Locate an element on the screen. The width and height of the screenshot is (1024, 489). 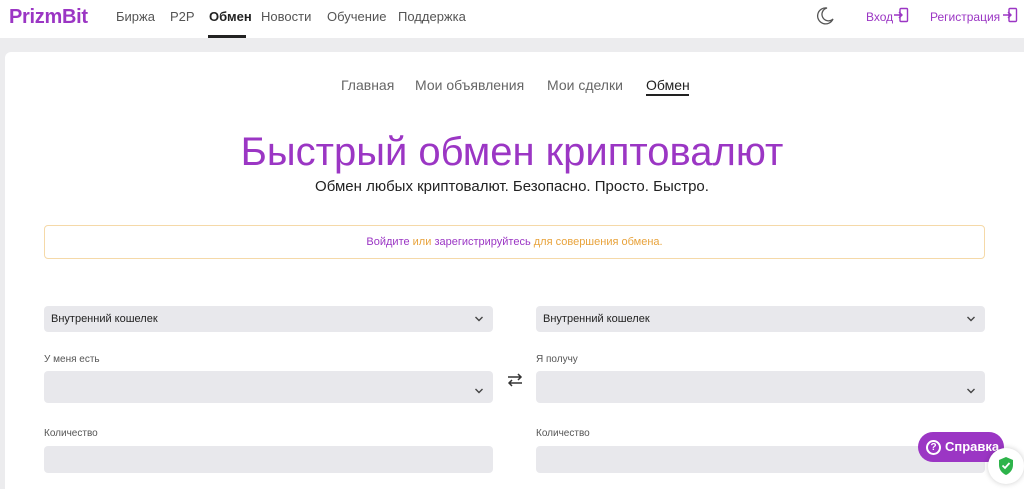
to-wallet-select: Внутренний кошелек is located at coordinates (760, 319).